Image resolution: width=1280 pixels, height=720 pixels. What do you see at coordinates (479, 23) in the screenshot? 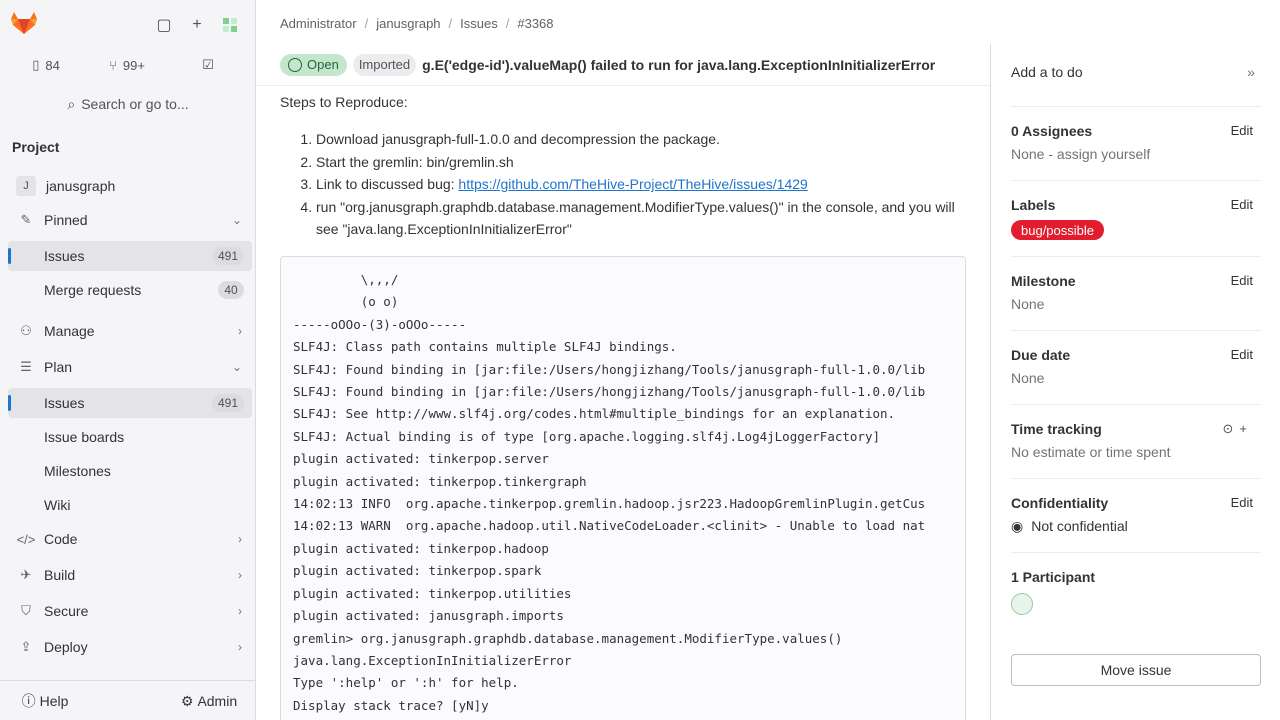
I see `breadcrumb-item: Issues` at bounding box center [479, 23].